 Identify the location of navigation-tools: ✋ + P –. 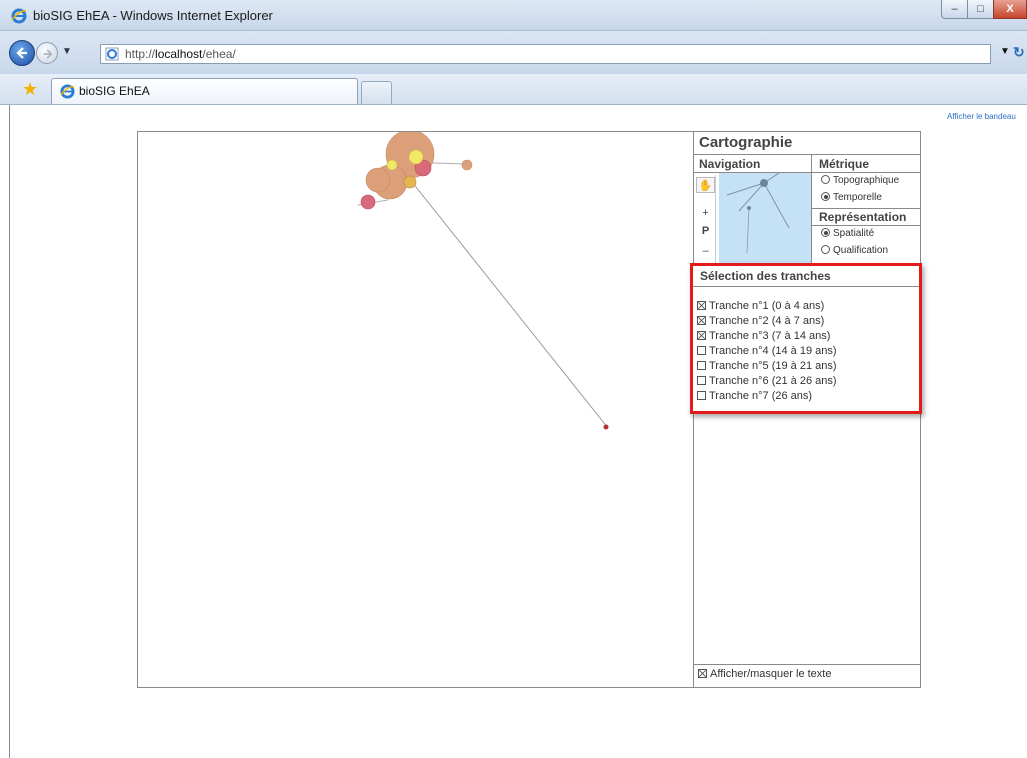
(706, 220).